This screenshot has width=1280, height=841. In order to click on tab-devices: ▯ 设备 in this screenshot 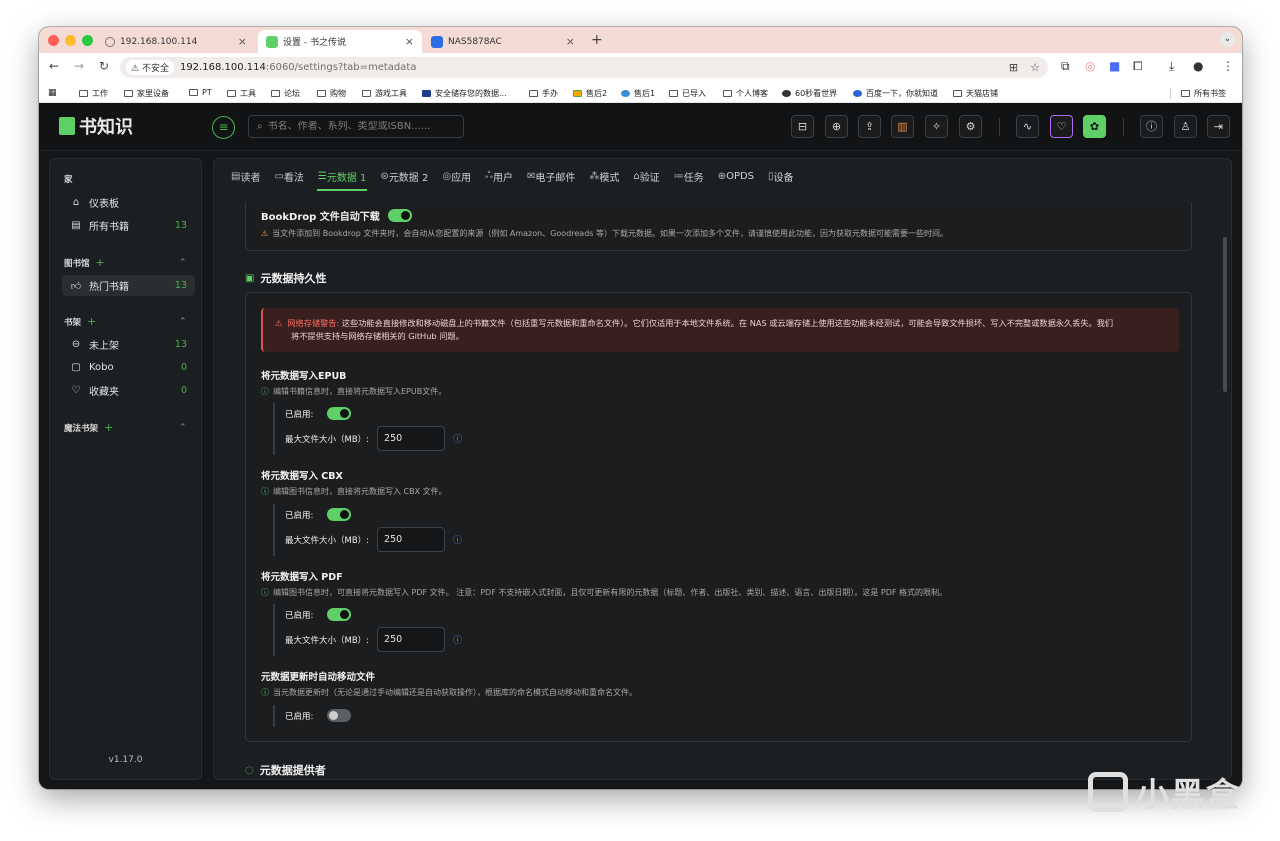, I will do `click(781, 176)`.